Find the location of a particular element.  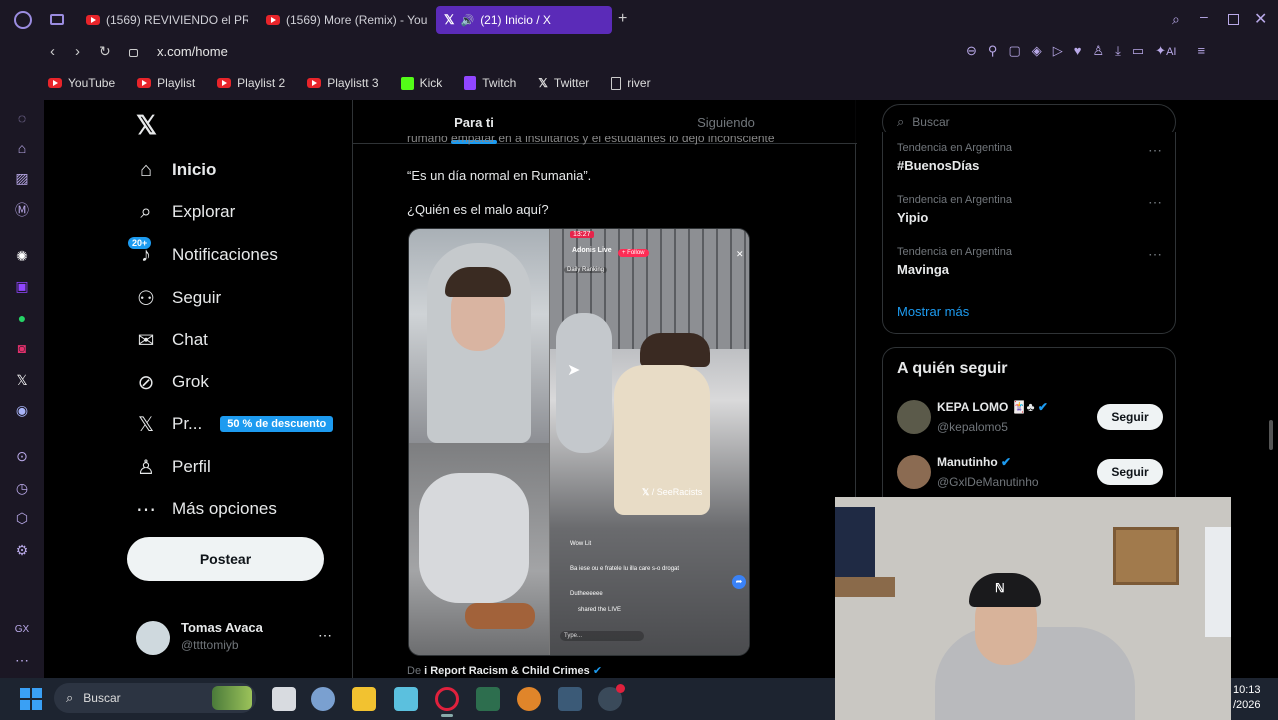

menu-icon: ≡ is located at coordinates (1201, 51).